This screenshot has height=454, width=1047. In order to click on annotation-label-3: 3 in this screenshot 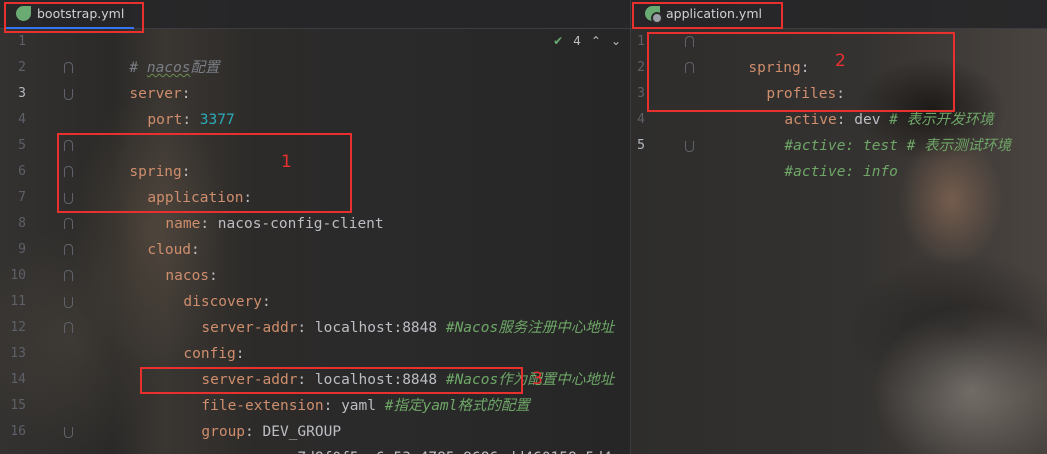, I will do `click(537, 379)`.